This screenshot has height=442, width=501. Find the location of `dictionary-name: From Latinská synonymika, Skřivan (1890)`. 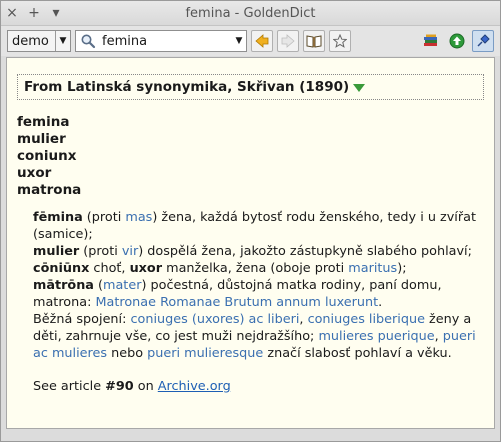

dictionary-name: From Latinská synonymika, Skřivan (1890) is located at coordinates (187, 87).